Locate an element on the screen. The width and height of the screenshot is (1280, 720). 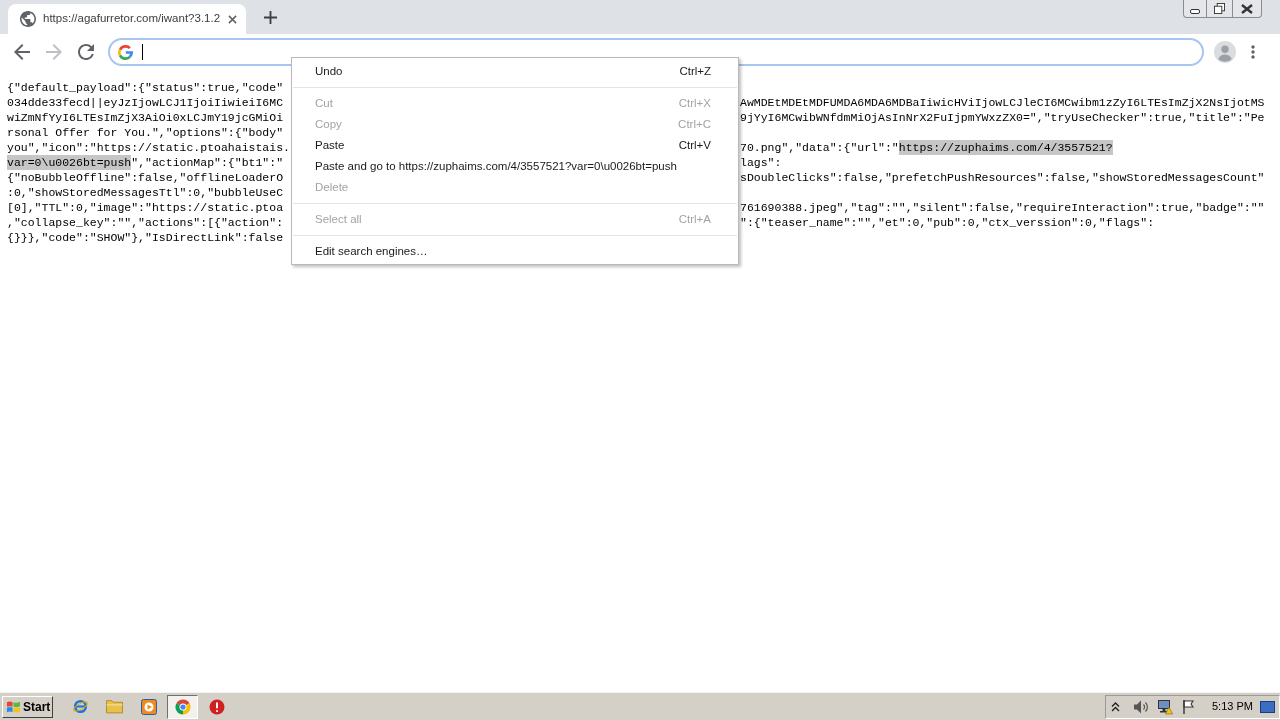
json-text: ,"collapse_key":"","actions":[{"action": is located at coordinates (145, 222).